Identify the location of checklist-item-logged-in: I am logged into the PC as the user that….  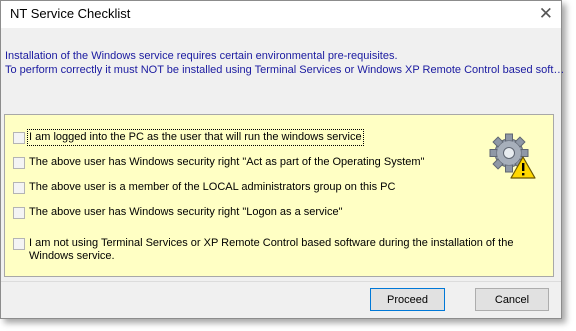
(188, 137).